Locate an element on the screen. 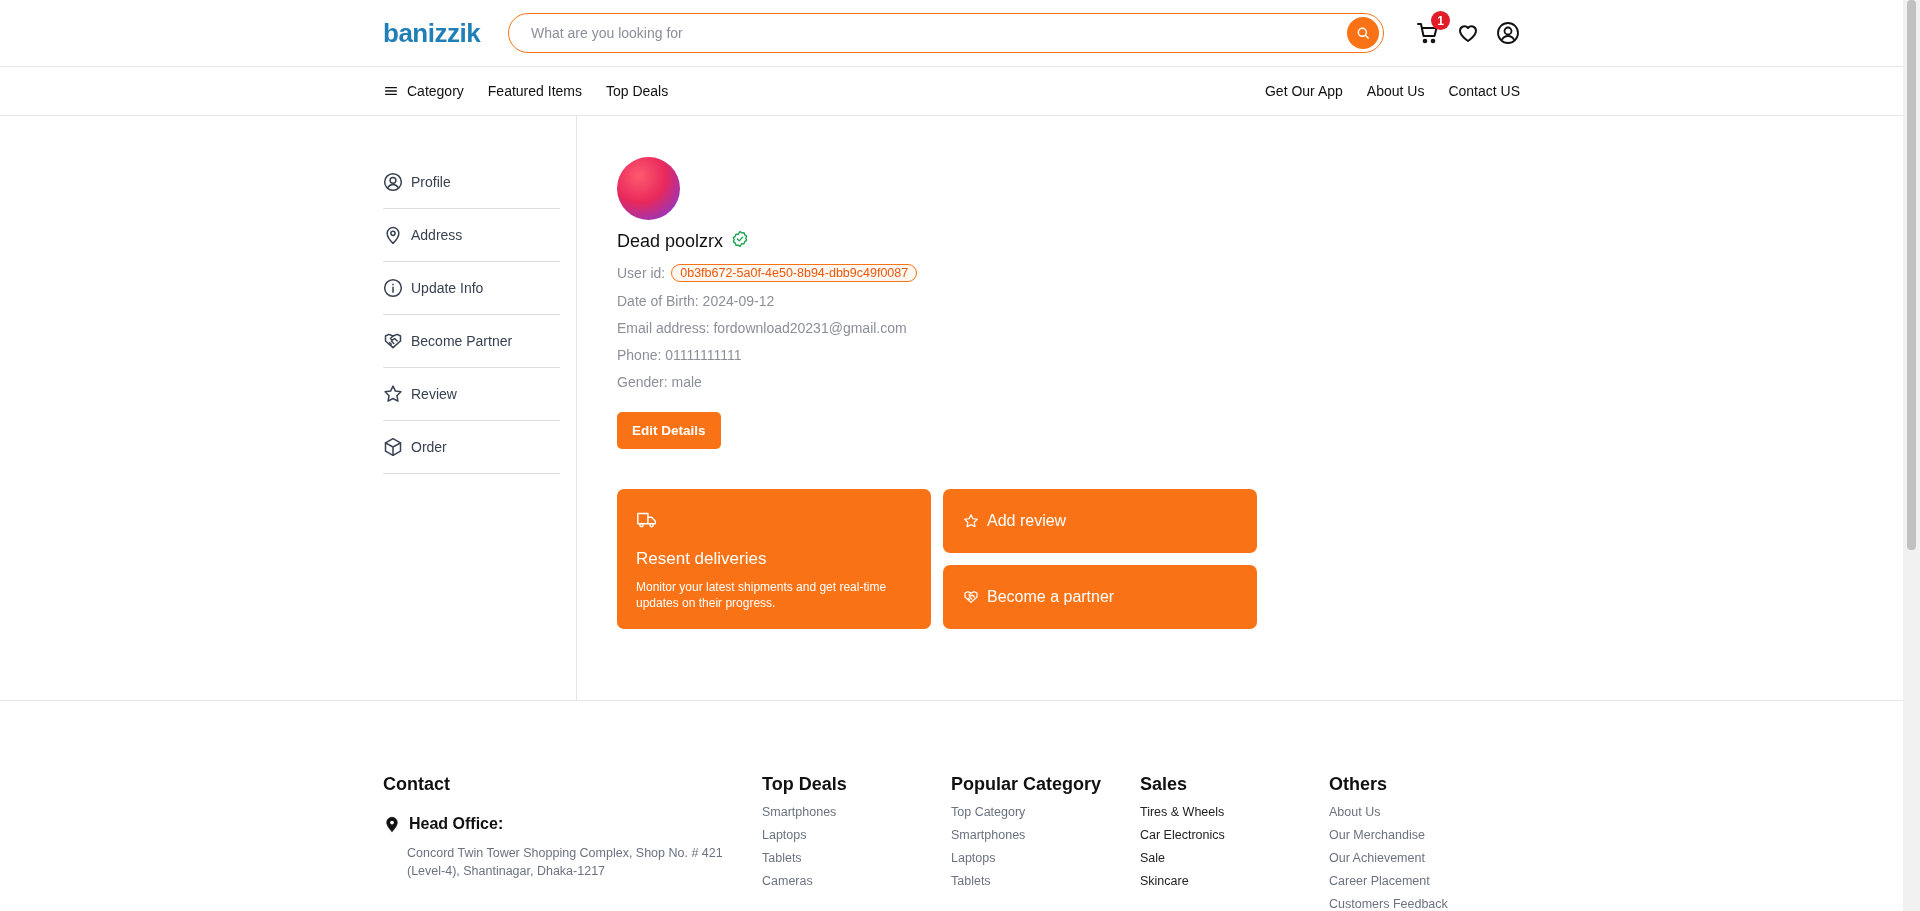  footer-link: Cameras is located at coordinates (856, 881).